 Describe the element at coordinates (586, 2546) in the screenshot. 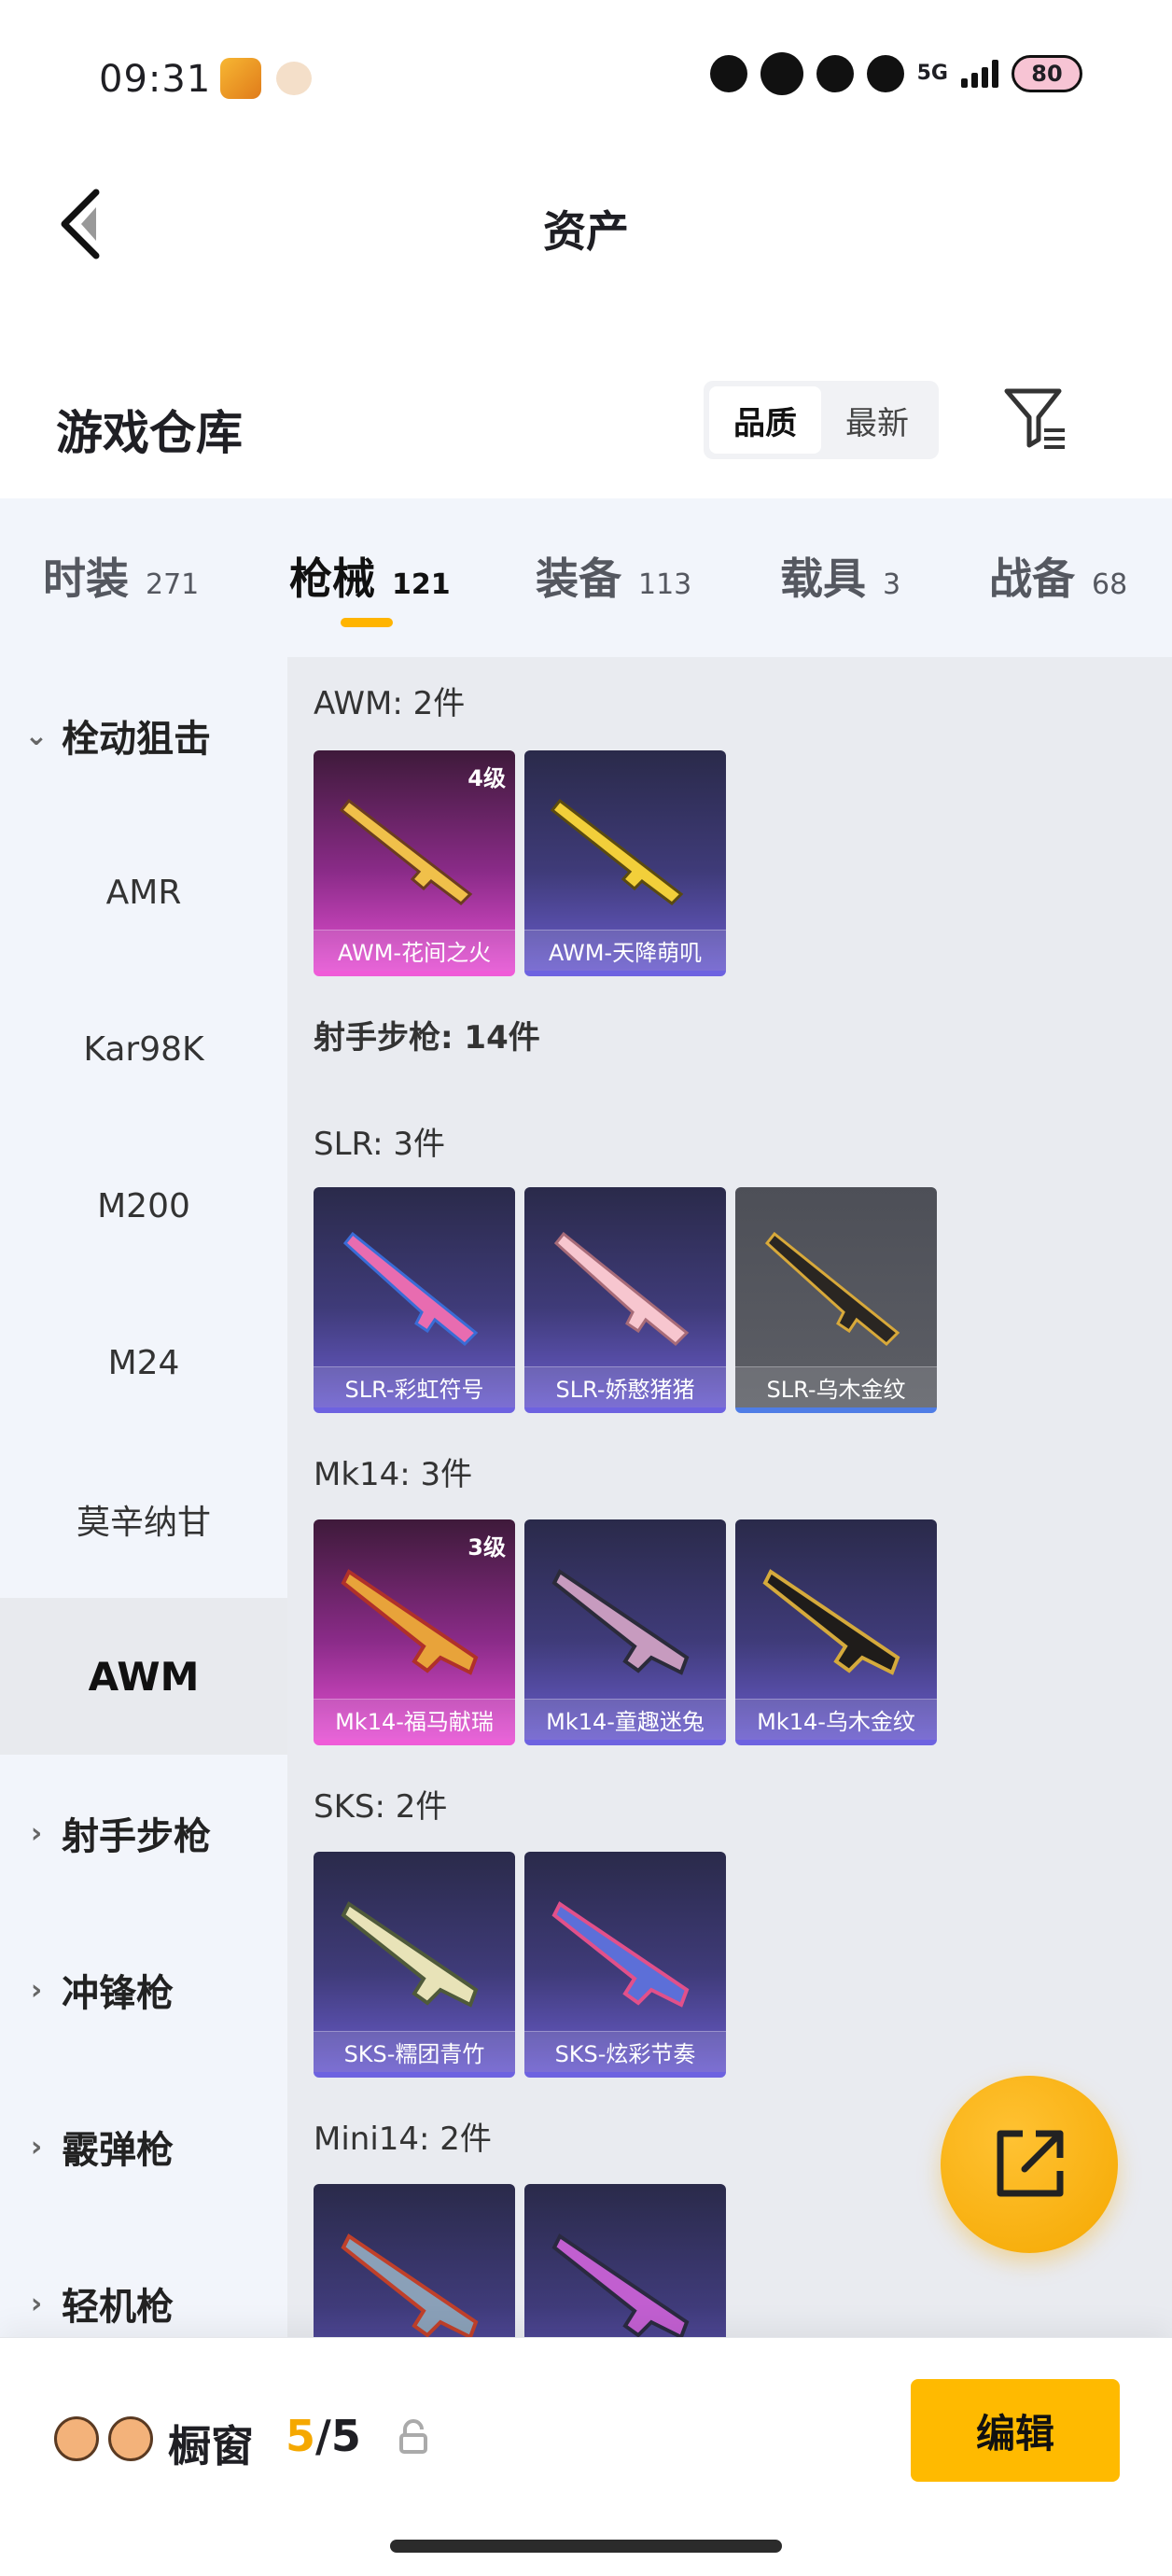

I see `home-indicator` at that location.